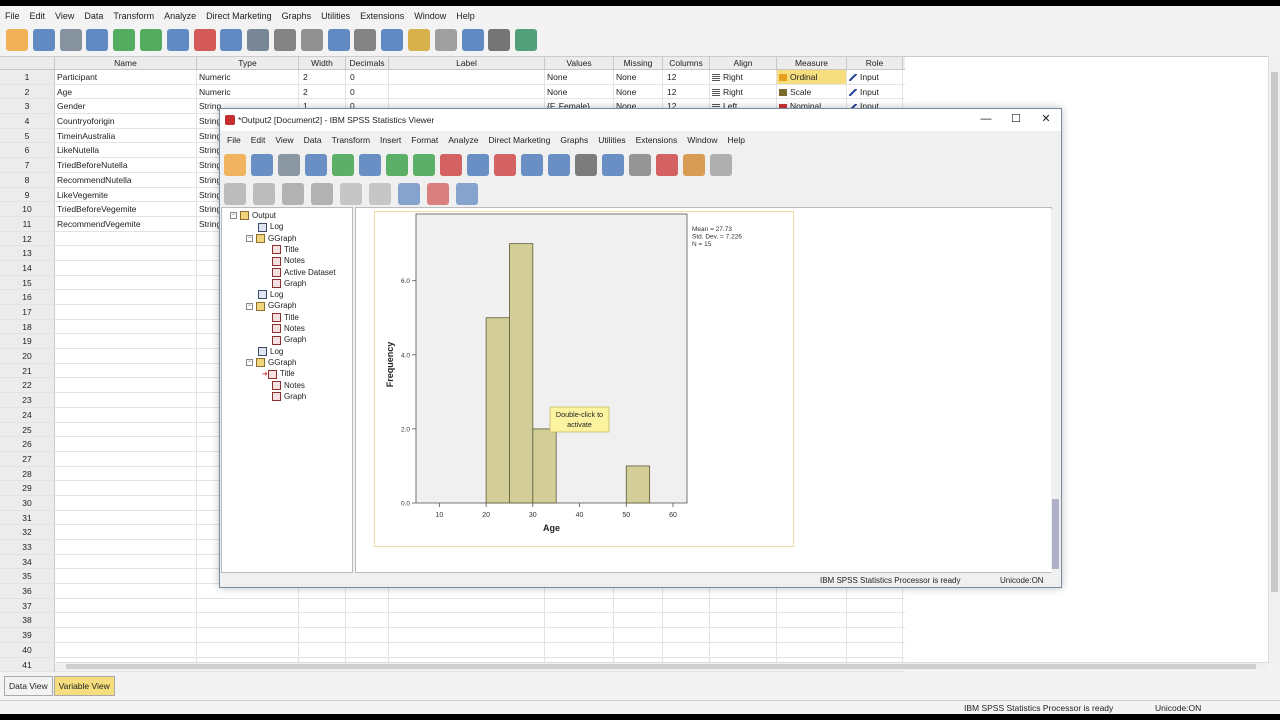  What do you see at coordinates (12, 16) in the screenshot?
I see `menu-file: File` at bounding box center [12, 16].